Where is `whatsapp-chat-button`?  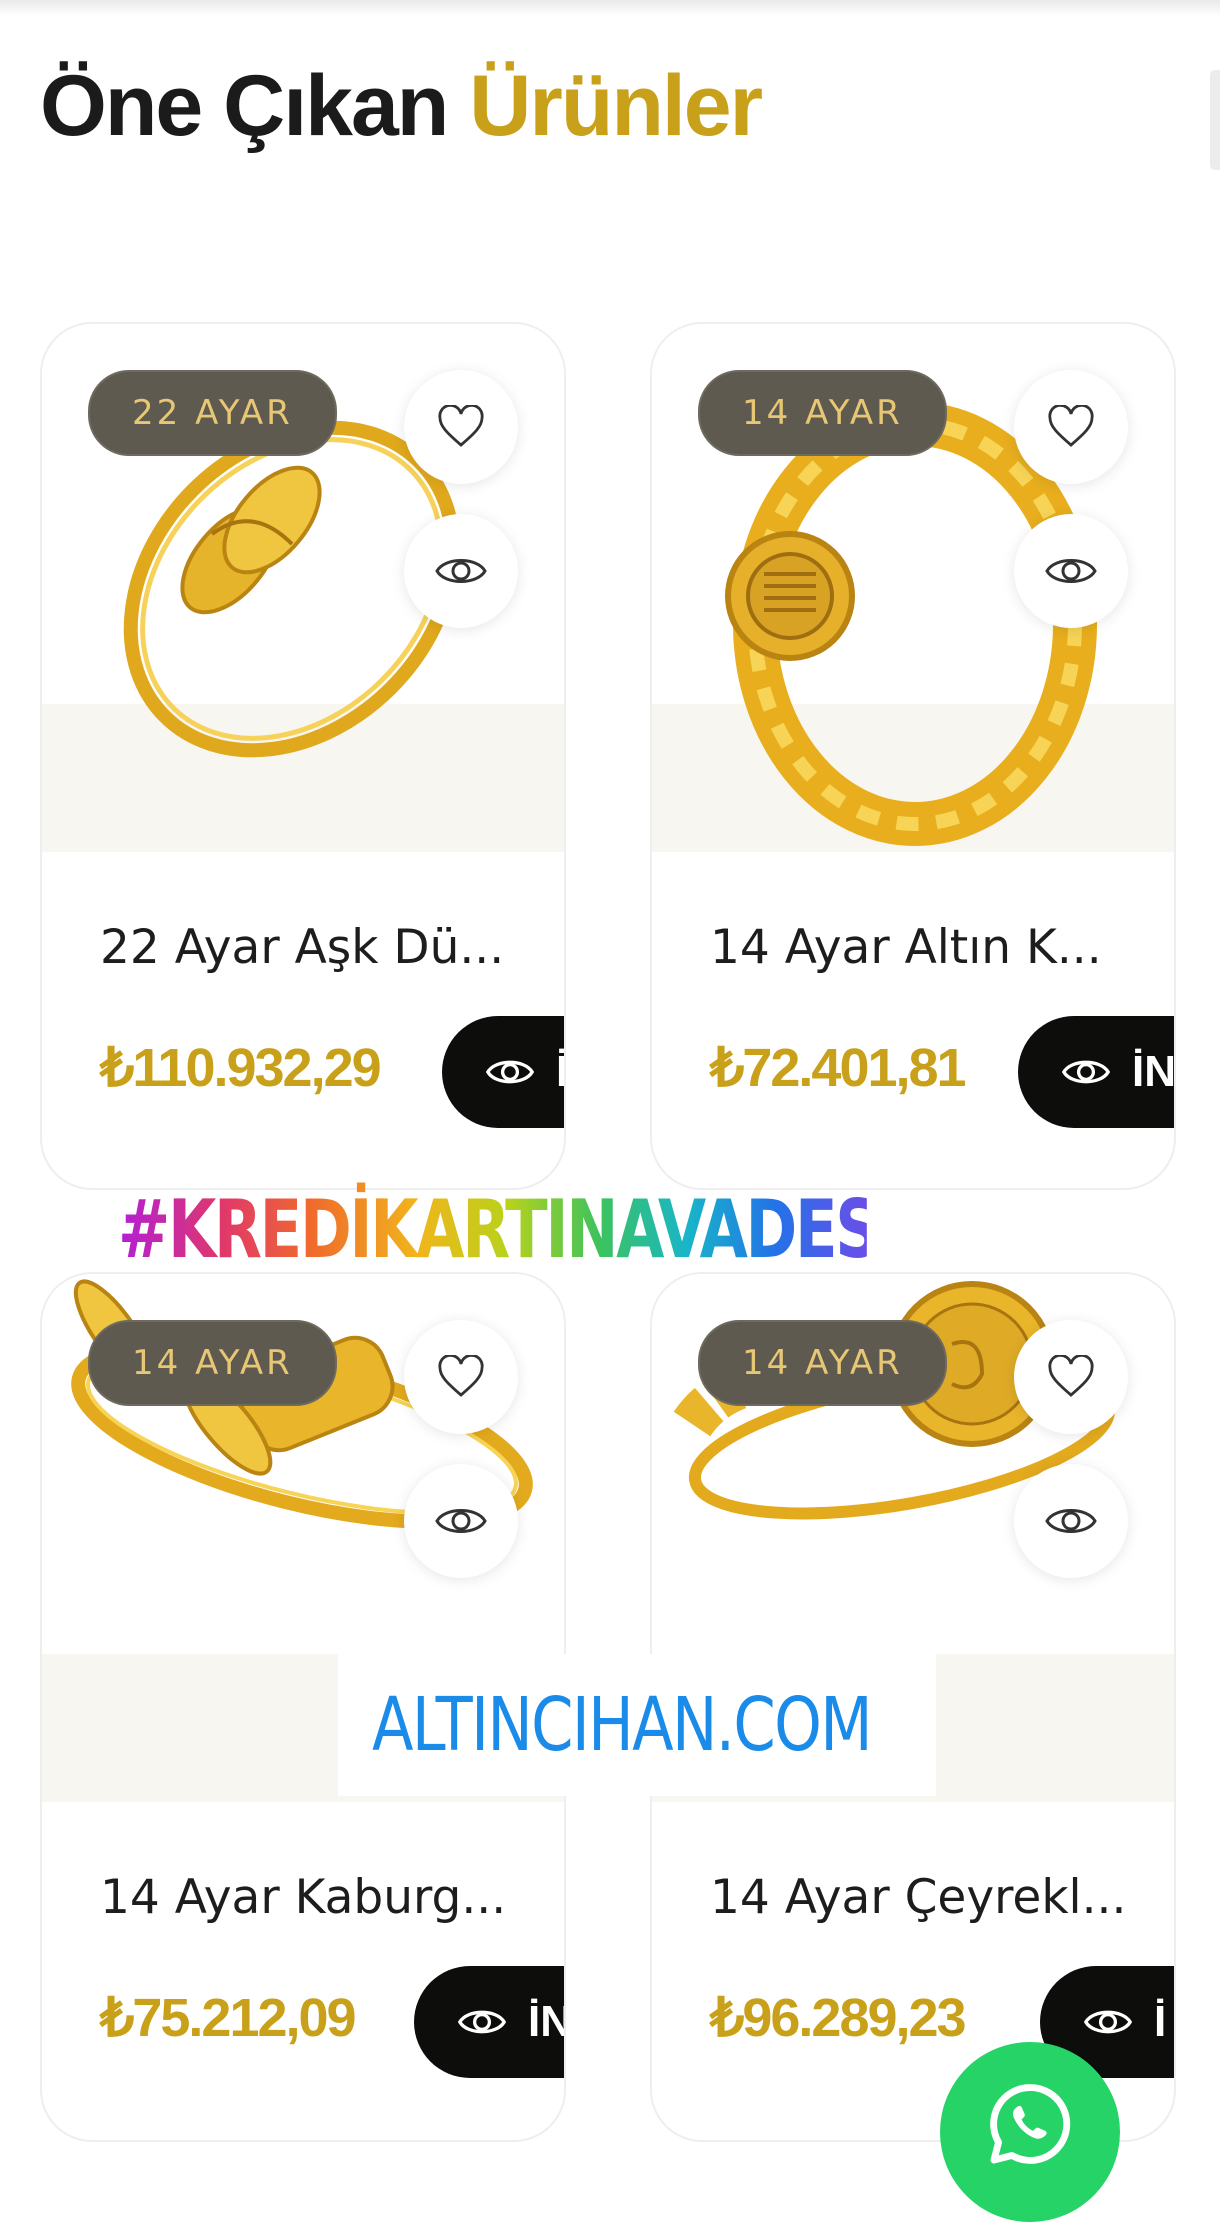 whatsapp-chat-button is located at coordinates (1030, 2132).